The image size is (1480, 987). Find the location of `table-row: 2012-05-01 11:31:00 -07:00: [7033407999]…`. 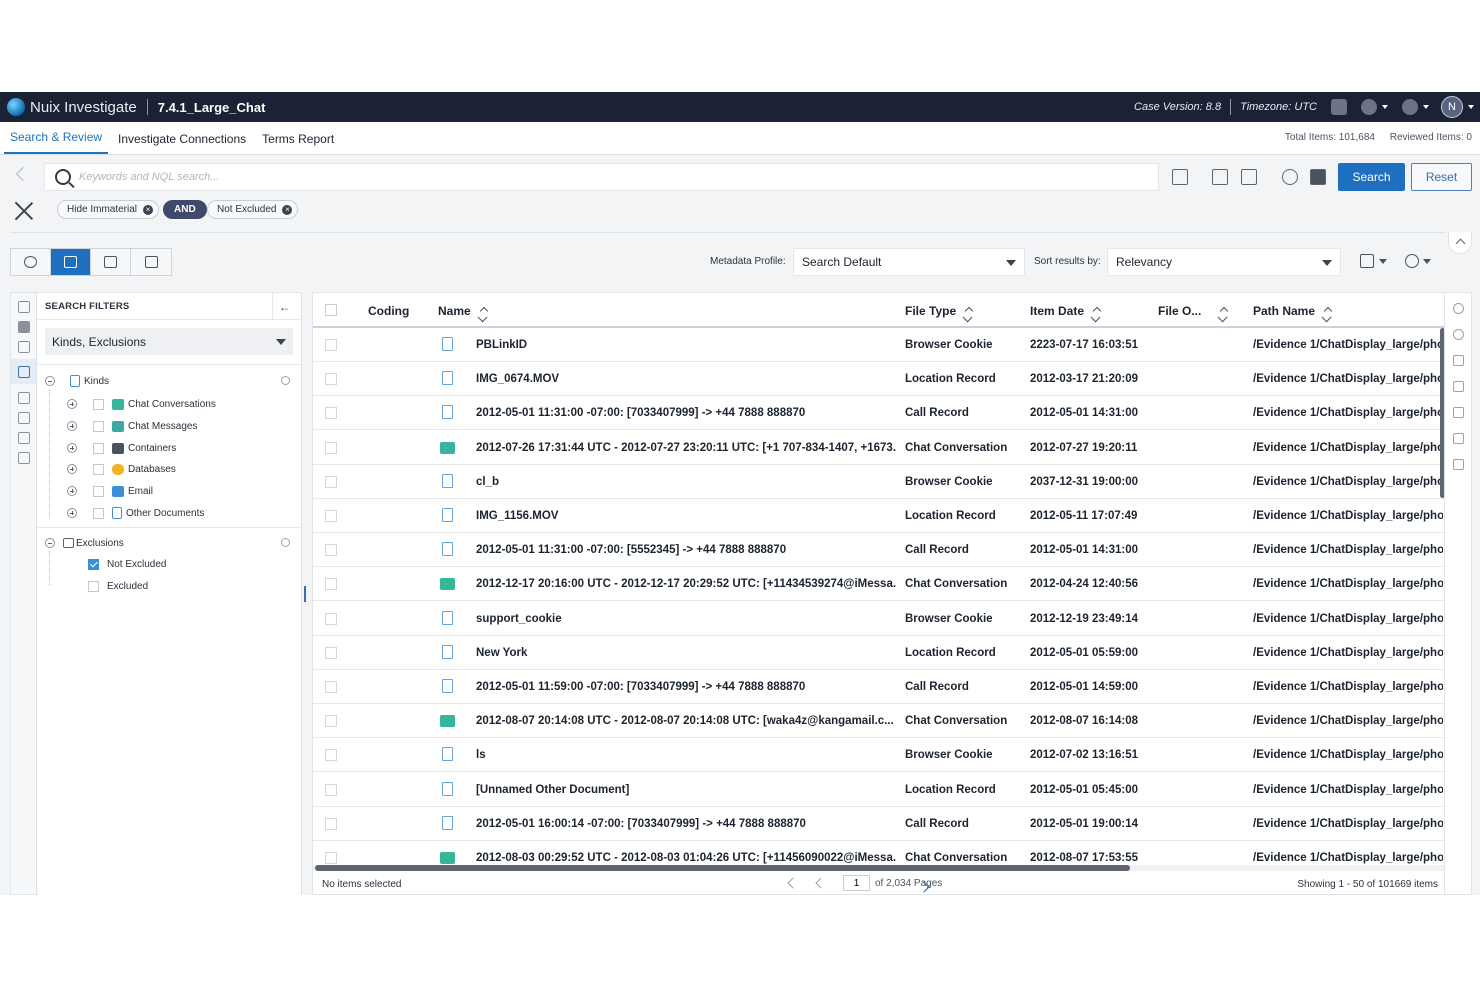

table-row: 2012-05-01 11:31:00 -07:00: [7033407999]… is located at coordinates (878, 413).